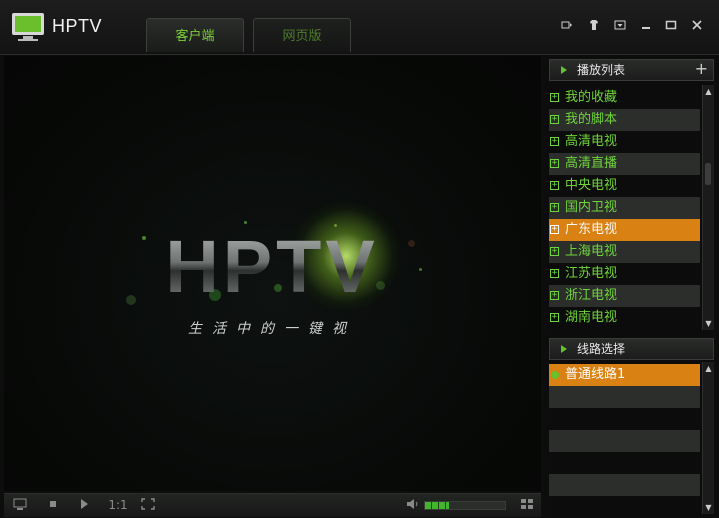  I want to click on playlist-header-label: 播放列表, so click(601, 70).